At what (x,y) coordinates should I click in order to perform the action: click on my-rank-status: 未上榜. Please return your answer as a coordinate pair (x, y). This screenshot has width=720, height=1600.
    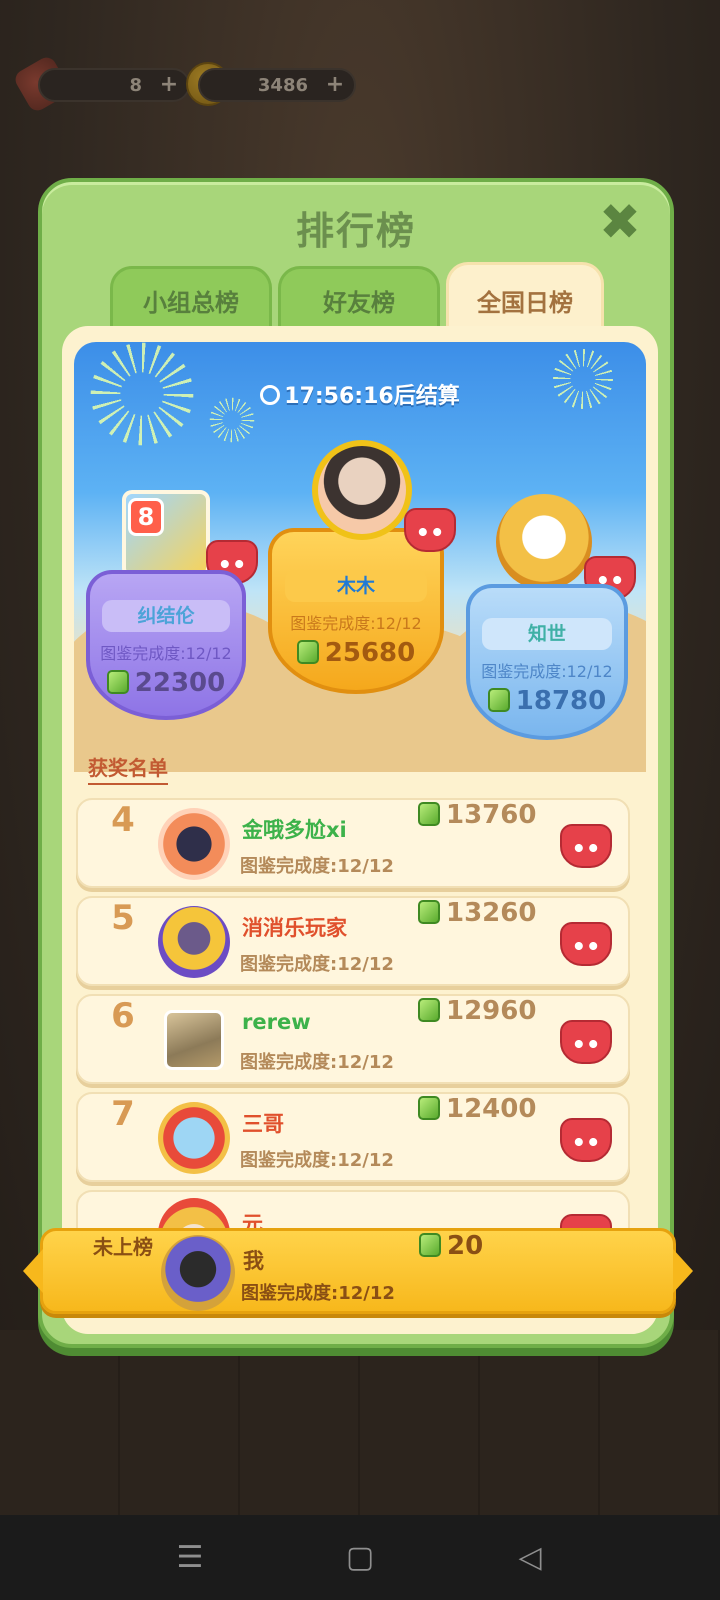
    Looking at the image, I should click on (123, 1247).